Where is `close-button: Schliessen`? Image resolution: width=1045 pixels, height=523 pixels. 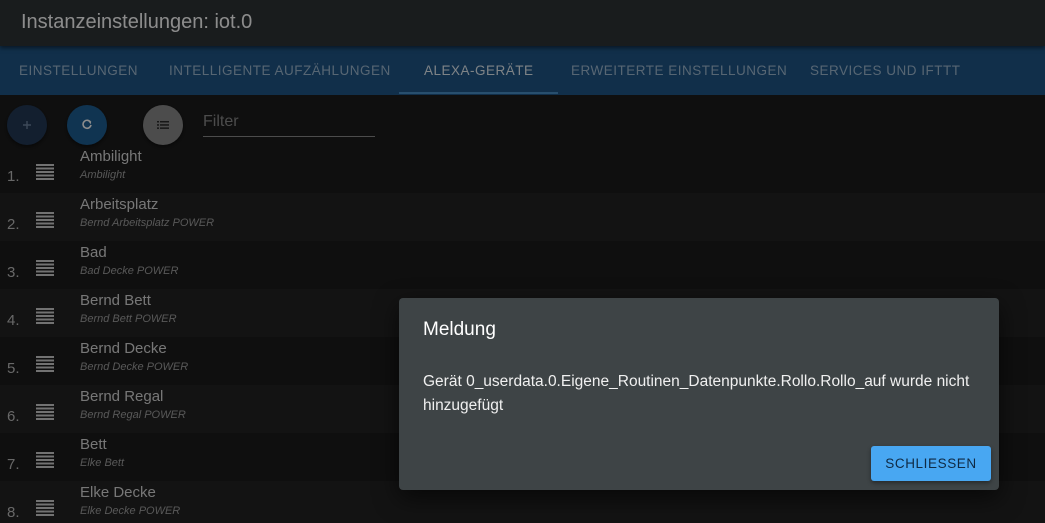 close-button: Schliessen is located at coordinates (931, 463).